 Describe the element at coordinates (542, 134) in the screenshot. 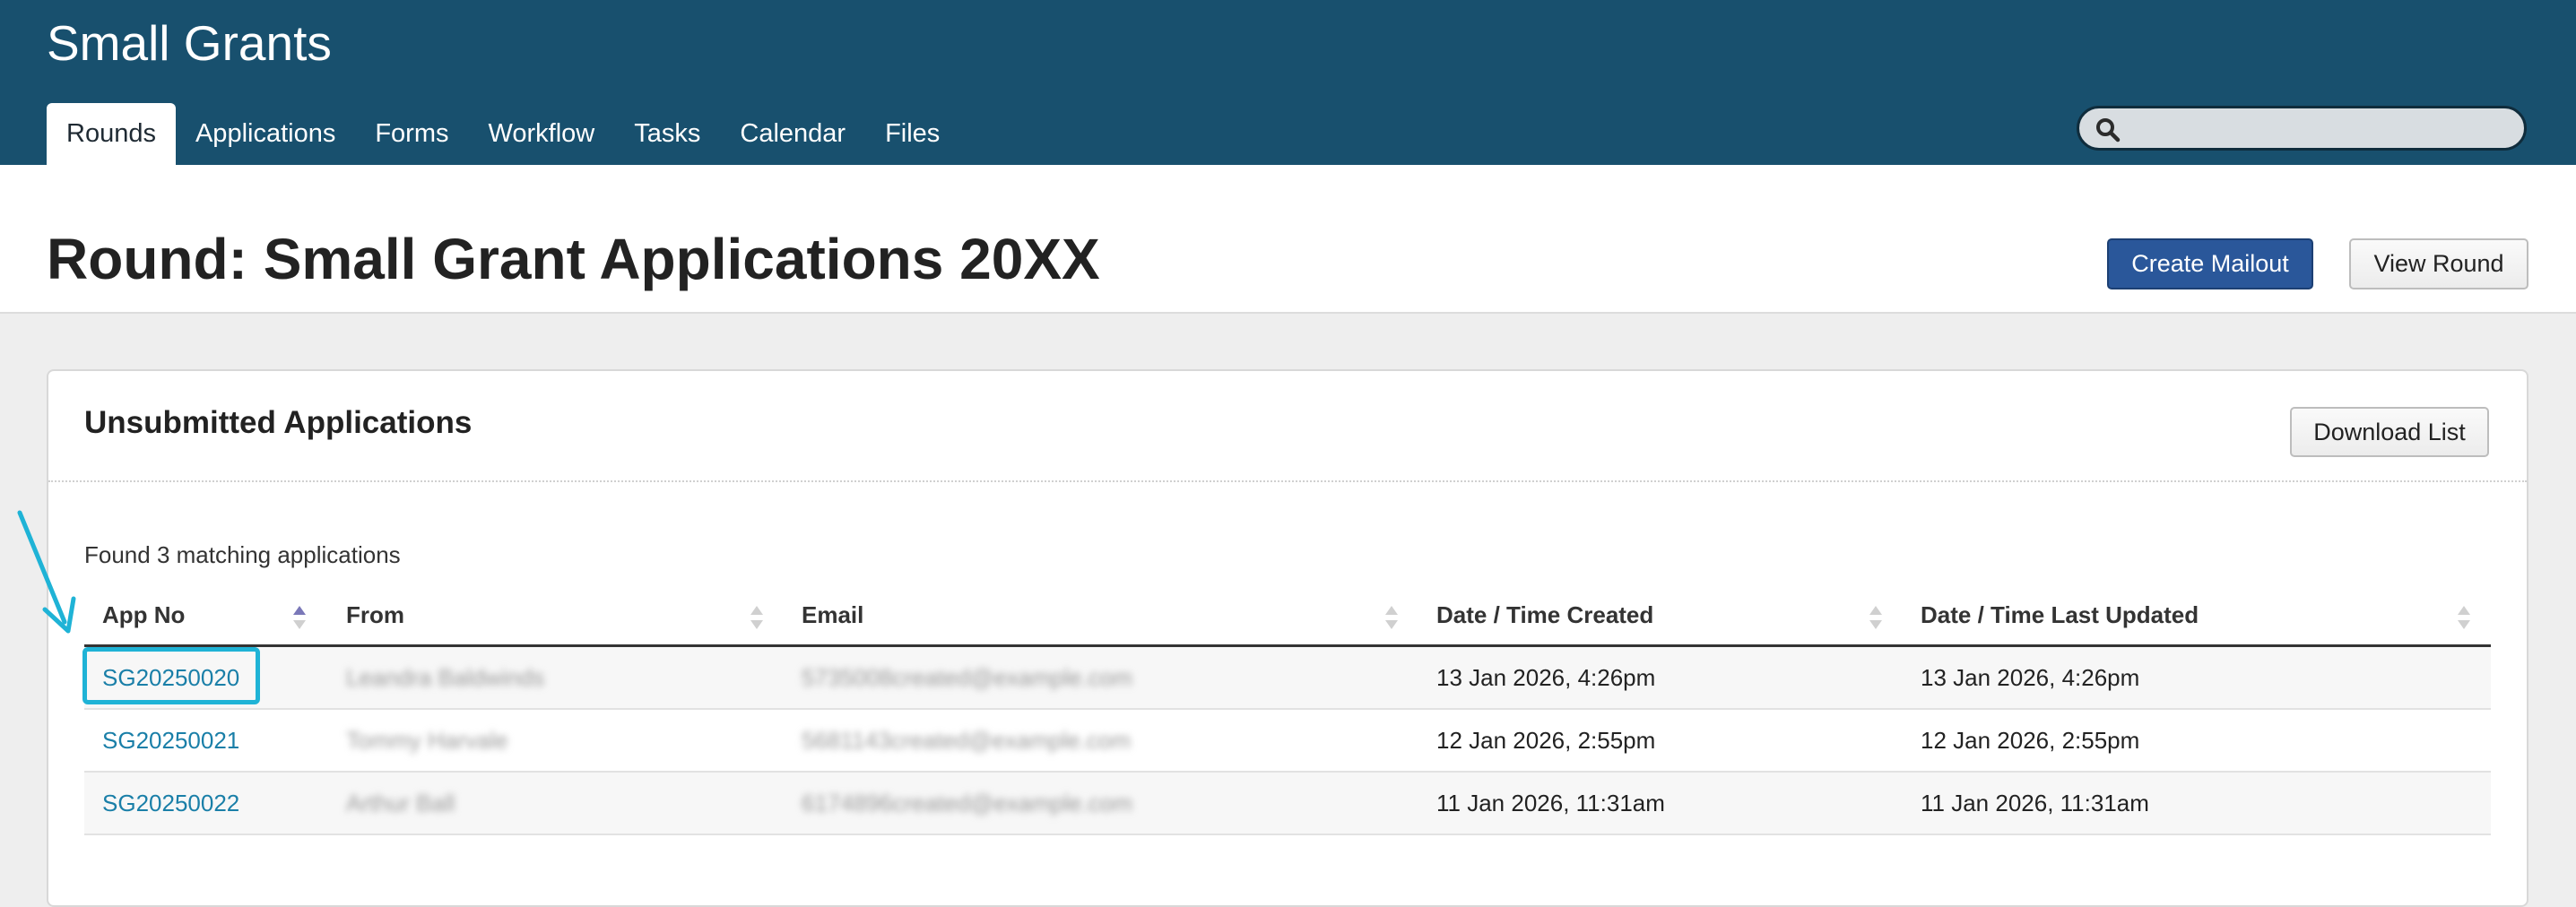

I see `tab-workflow: Workflow` at that location.